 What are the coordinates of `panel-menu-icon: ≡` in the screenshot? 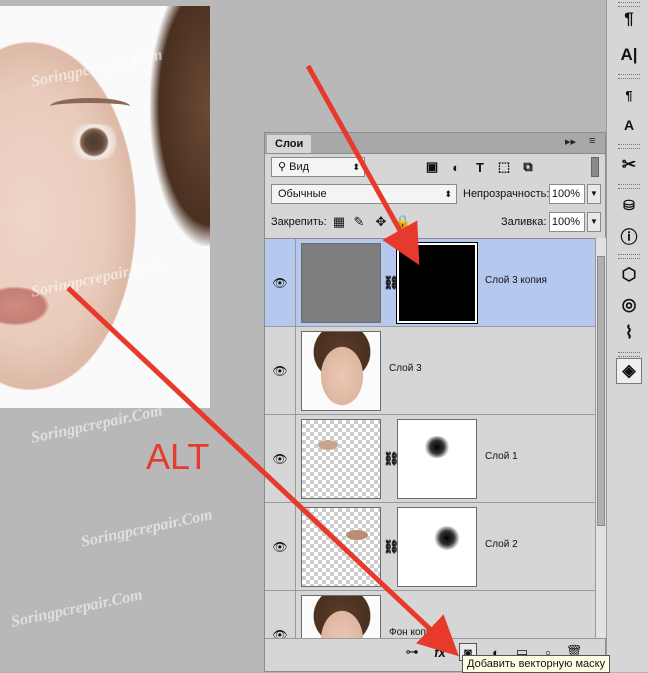 It's located at (592, 141).